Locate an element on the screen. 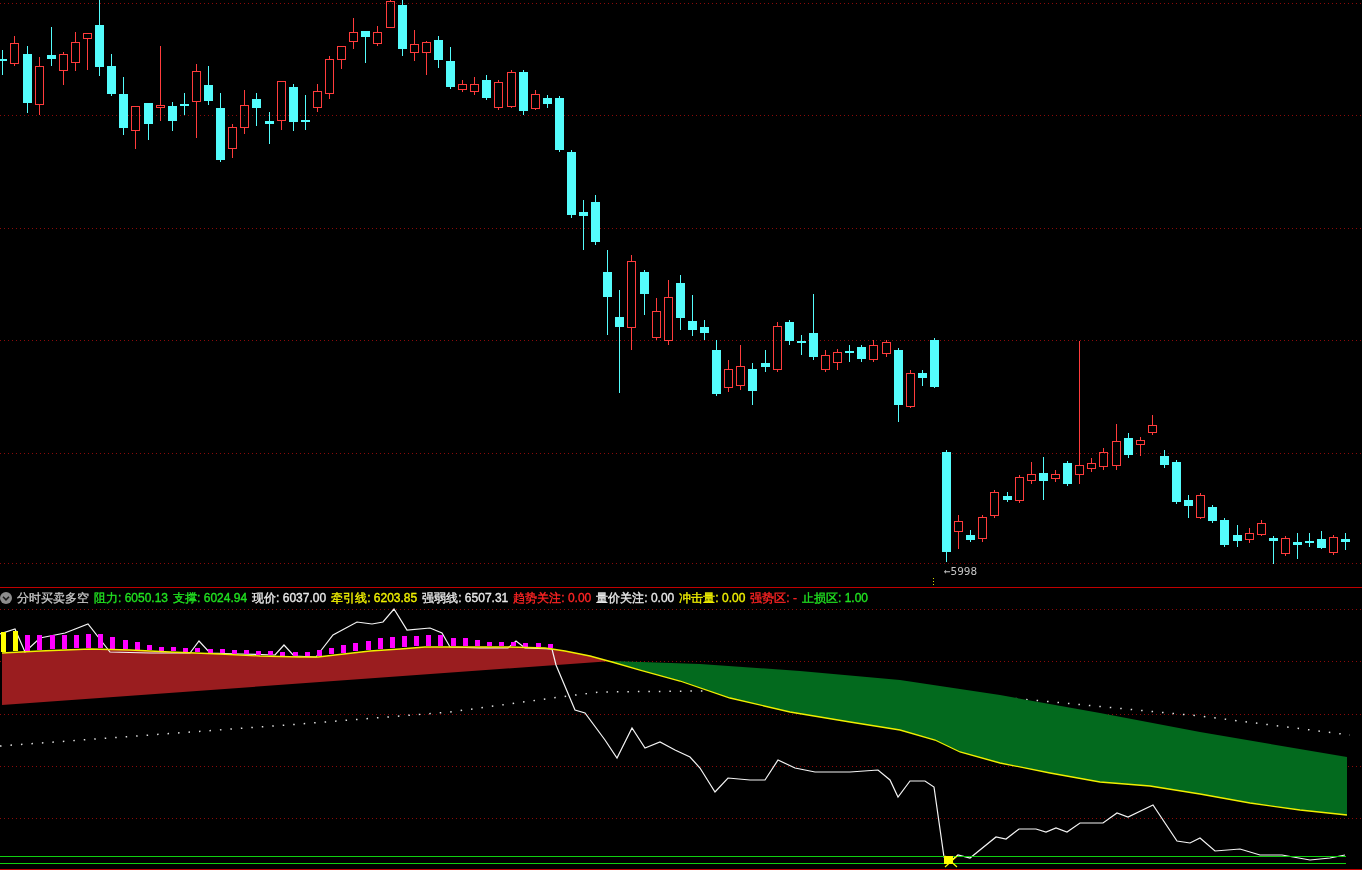 This screenshot has width=1362, height=870. indicator-name: 分时买卖多空 is located at coordinates (53, 598).